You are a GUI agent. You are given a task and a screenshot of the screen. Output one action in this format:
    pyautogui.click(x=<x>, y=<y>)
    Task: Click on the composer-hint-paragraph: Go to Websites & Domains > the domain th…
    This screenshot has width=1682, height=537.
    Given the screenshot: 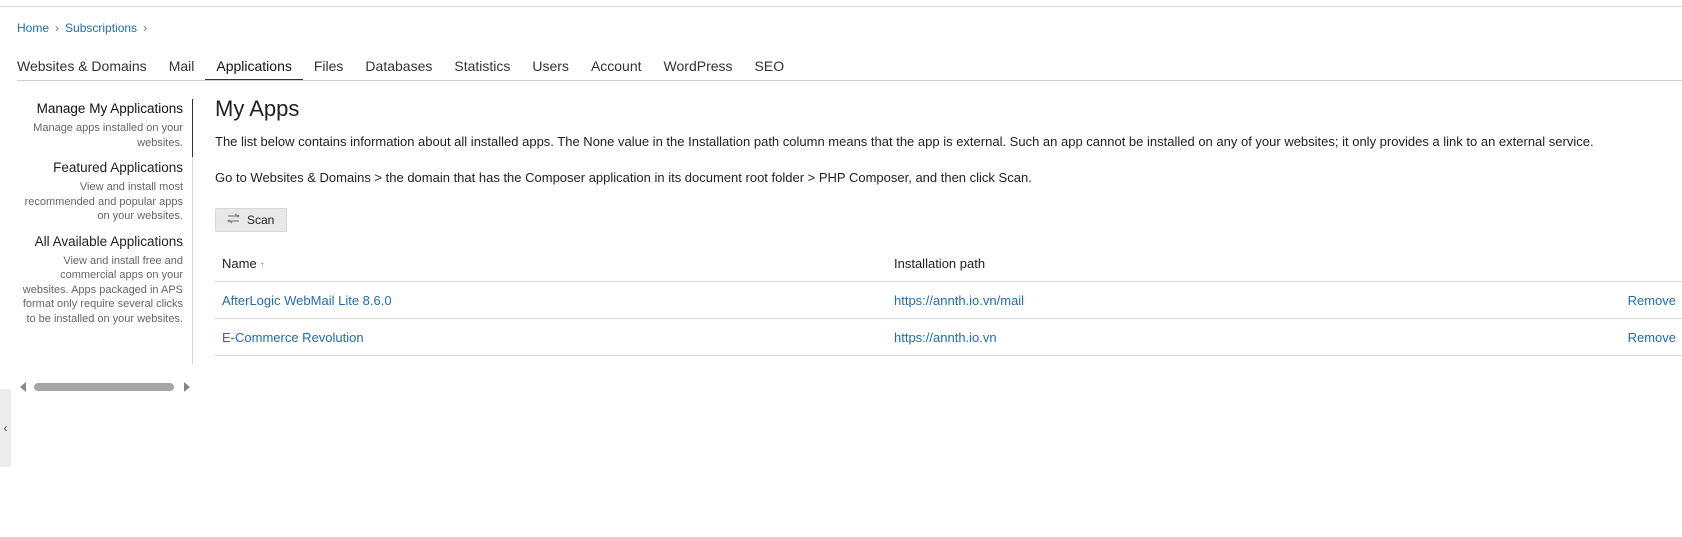 What is the action you would take?
    pyautogui.click(x=623, y=177)
    